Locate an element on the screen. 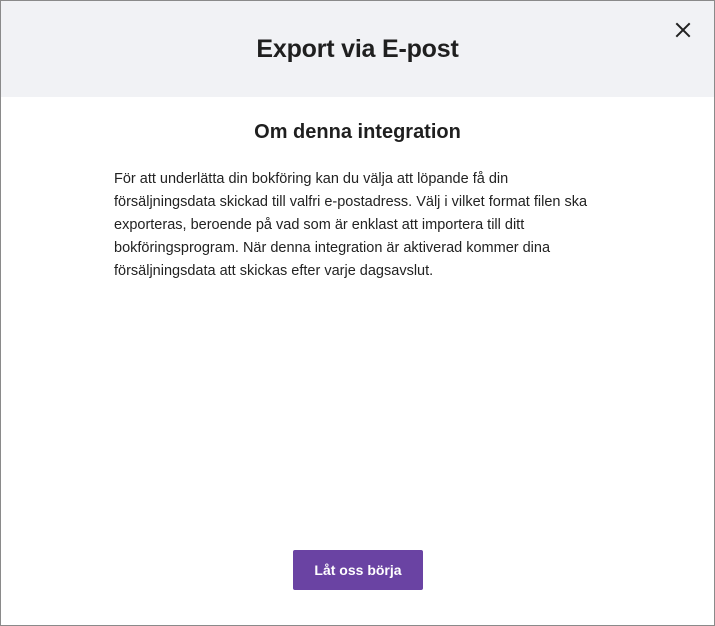 The image size is (715, 626). modal-title: Export via E-post is located at coordinates (357, 48).